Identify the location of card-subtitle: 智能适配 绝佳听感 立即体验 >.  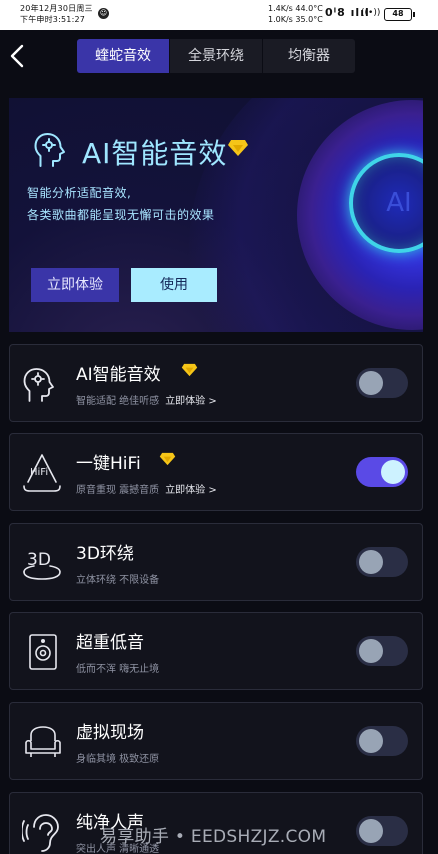
(146, 399).